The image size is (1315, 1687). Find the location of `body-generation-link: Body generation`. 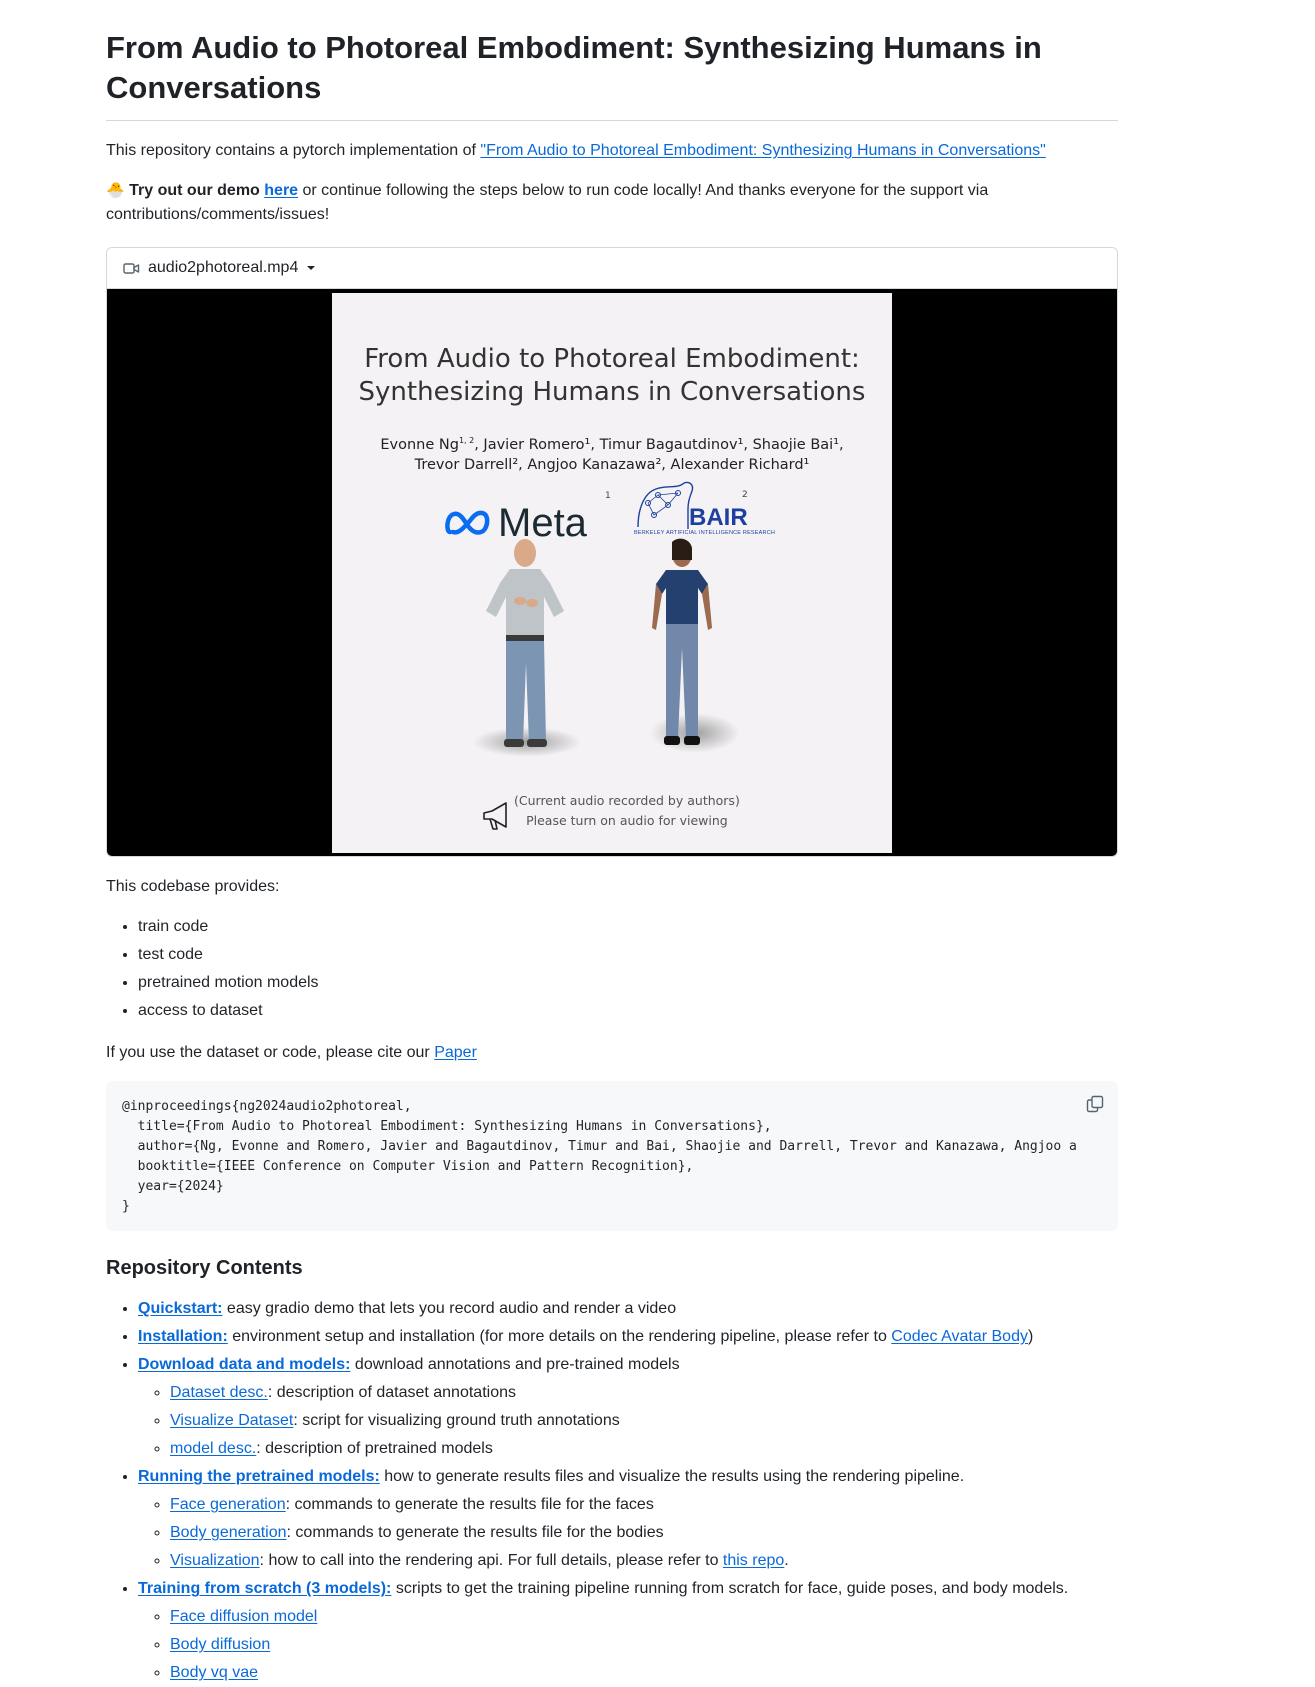

body-generation-link: Body generation is located at coordinates (228, 1532).